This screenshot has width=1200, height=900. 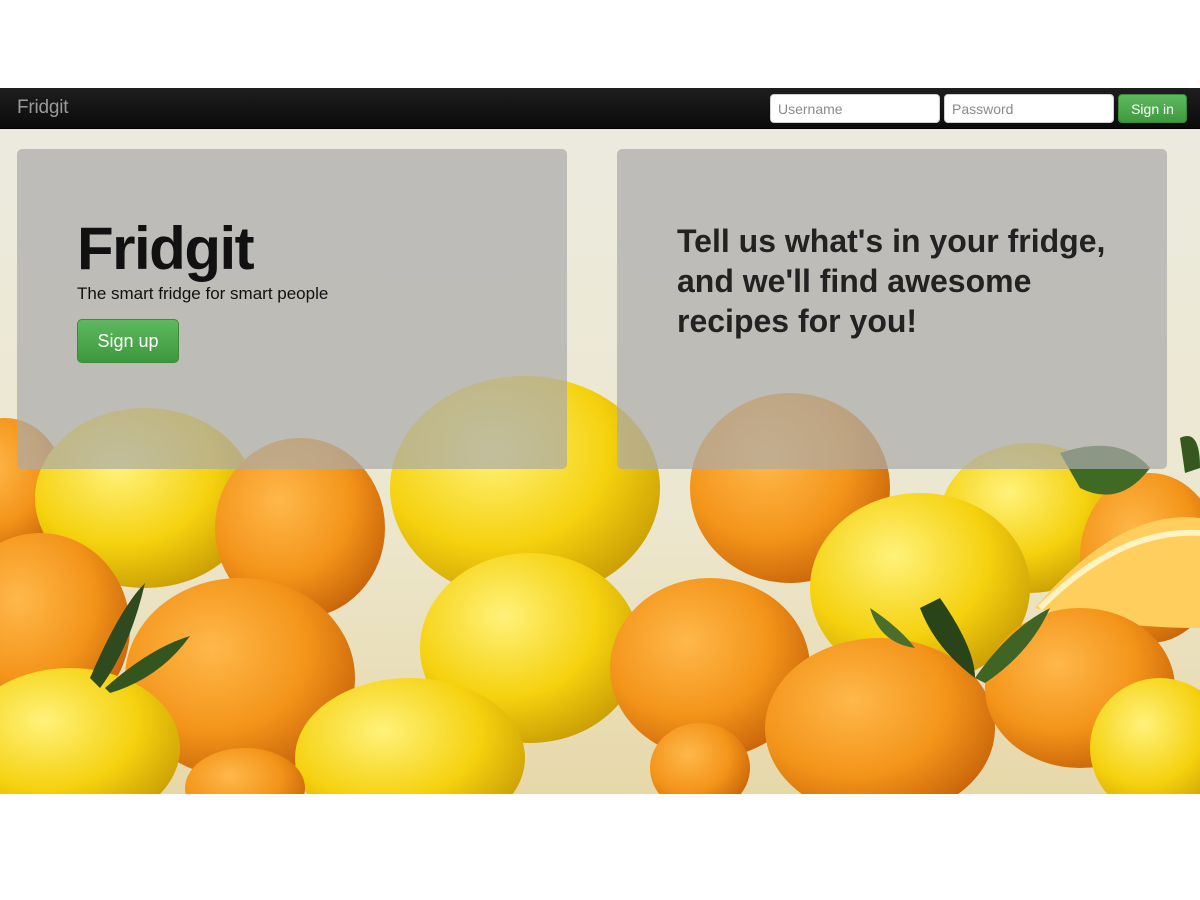 I want to click on top-navbar: Fridgit Sign in, so click(x=600, y=108).